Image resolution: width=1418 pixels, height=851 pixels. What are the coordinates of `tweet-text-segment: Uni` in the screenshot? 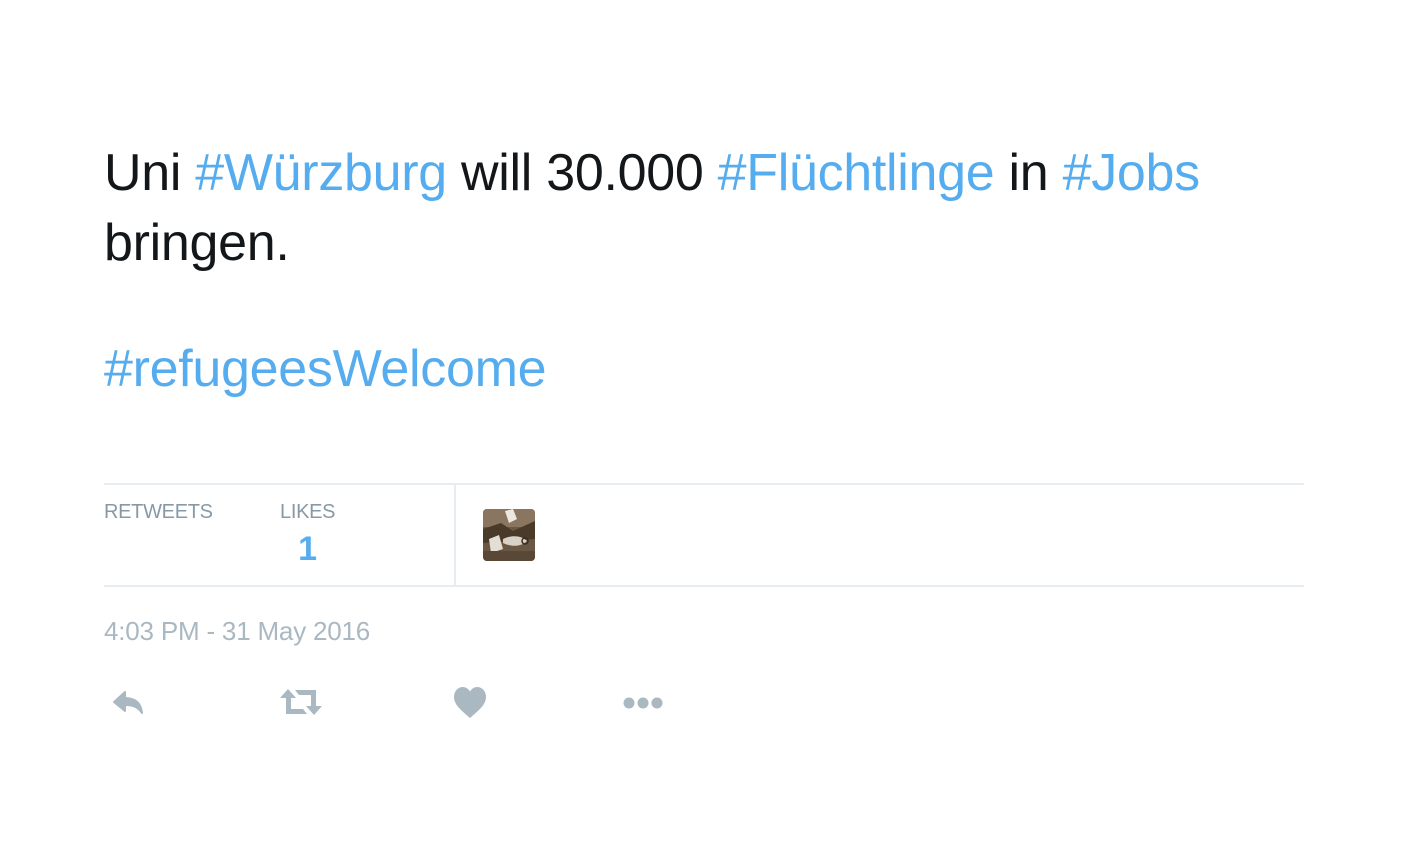 It's located at (150, 173).